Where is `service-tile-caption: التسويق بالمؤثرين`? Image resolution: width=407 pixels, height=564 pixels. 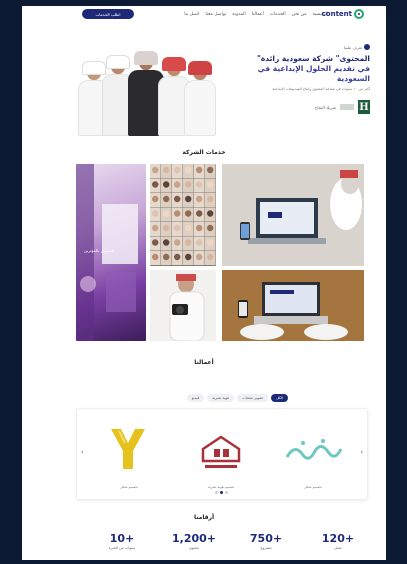 service-tile-caption: التسويق بالمؤثرين is located at coordinates (99, 250).